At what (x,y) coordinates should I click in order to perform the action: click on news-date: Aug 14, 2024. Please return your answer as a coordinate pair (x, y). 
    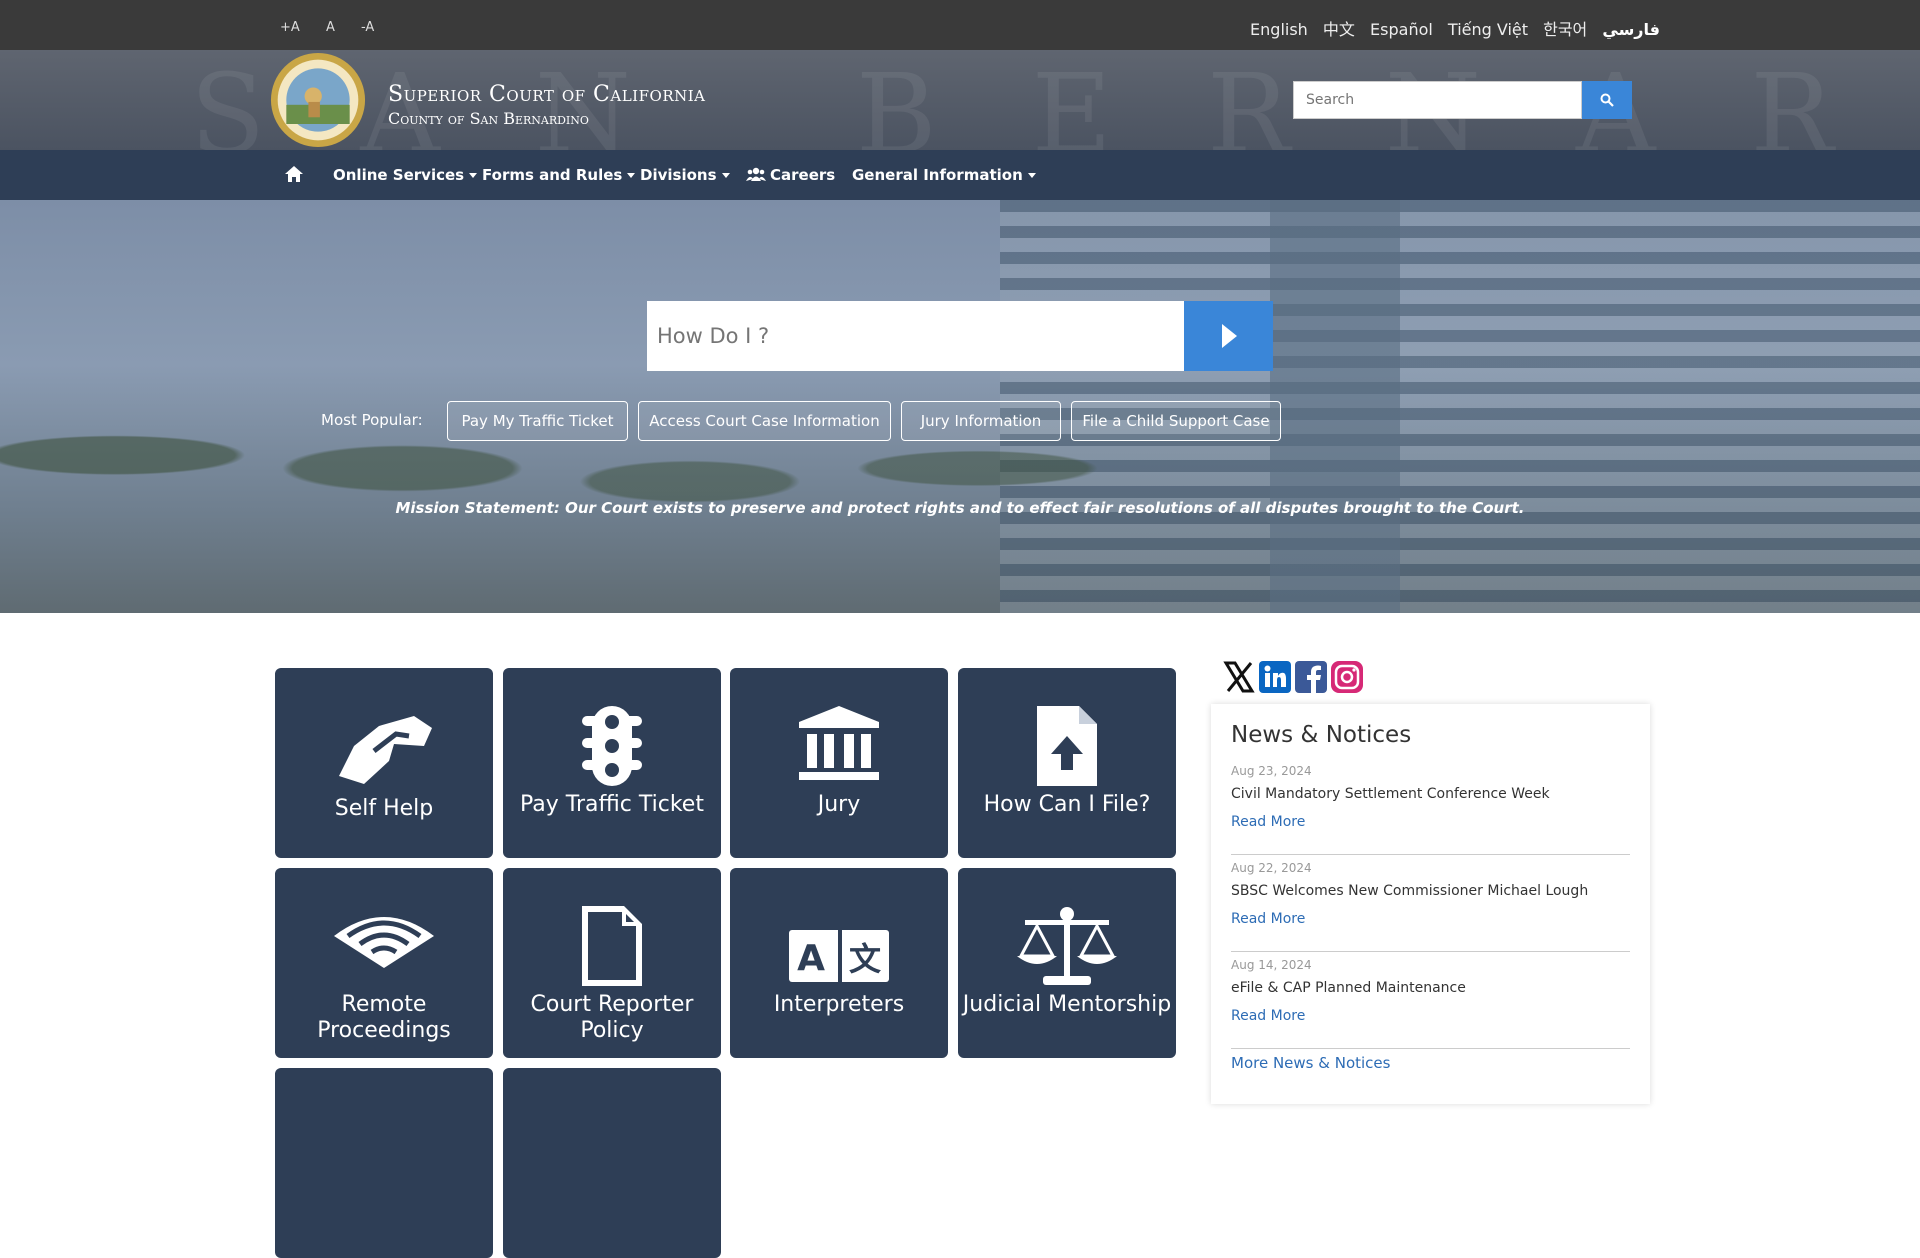
    Looking at the image, I should click on (1271, 965).